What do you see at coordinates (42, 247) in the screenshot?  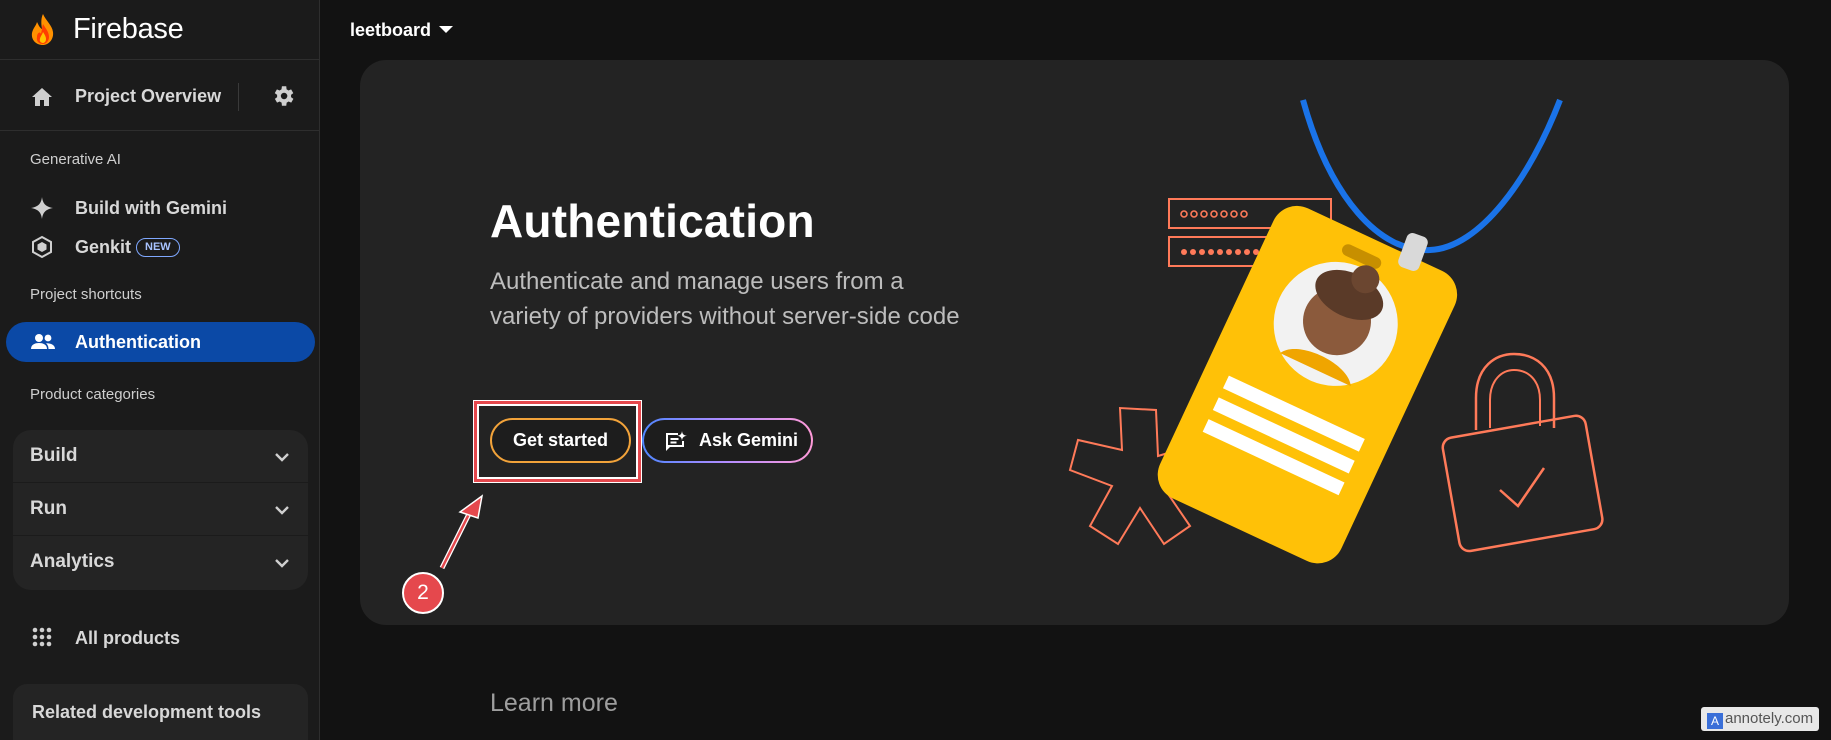 I see `genkit-hexagon-icon` at bounding box center [42, 247].